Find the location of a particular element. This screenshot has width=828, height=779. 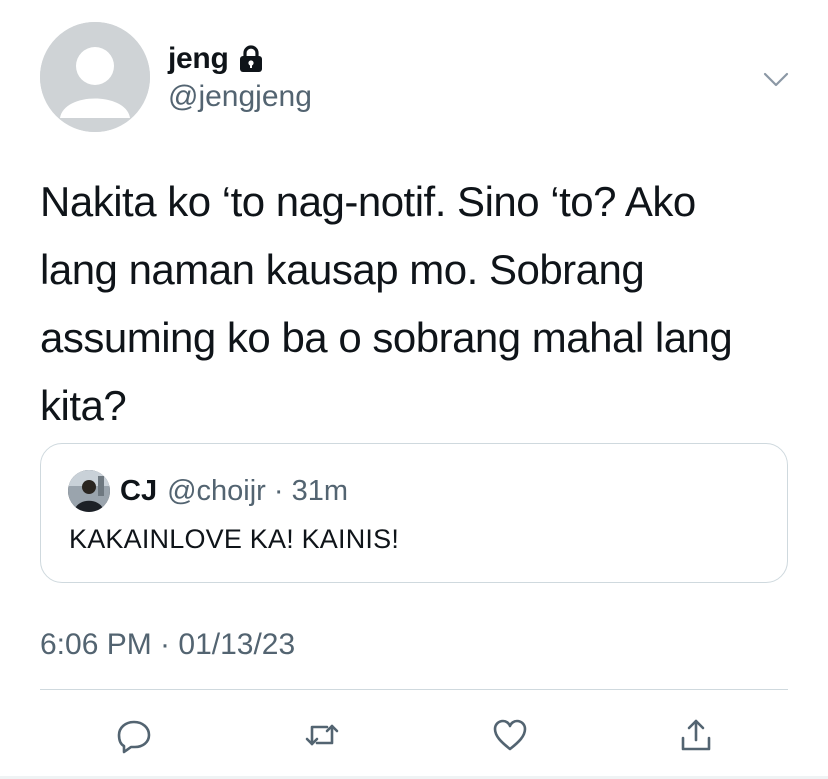

reply-button is located at coordinates (134, 735).